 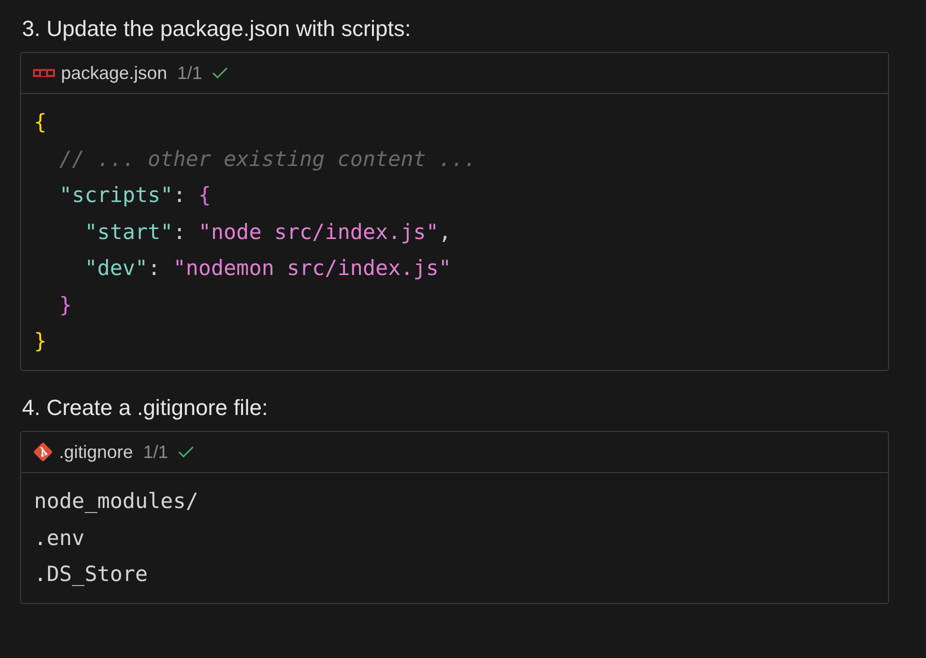 I want to click on npm-logo-icon, so click(x=44, y=73).